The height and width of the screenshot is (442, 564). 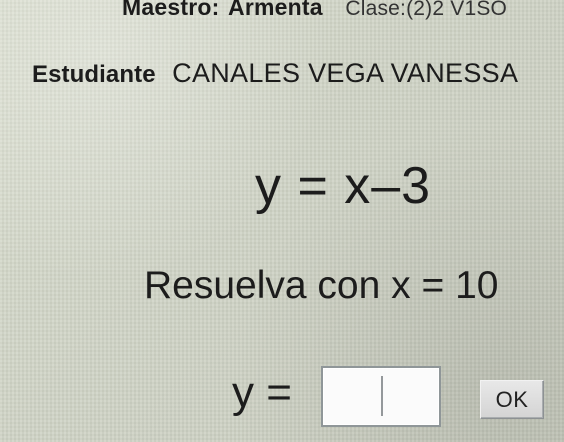 What do you see at coordinates (343, 186) in the screenshot?
I see `equation: y = x–3` at bounding box center [343, 186].